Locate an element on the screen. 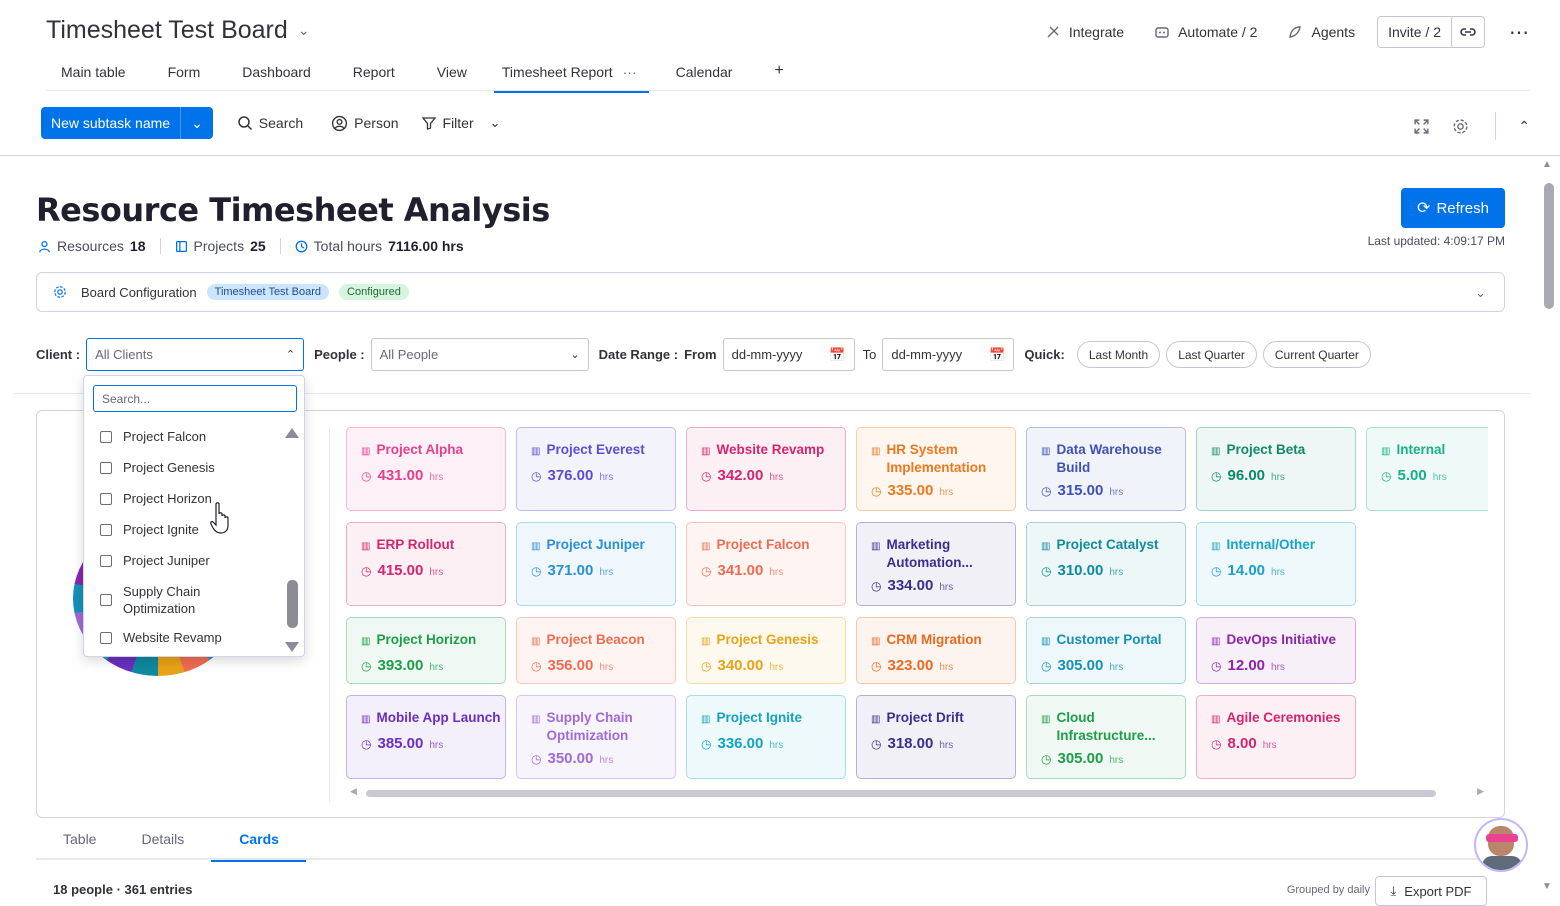 The image size is (1560, 906). tab-dashboard: Dashboard is located at coordinates (276, 74).